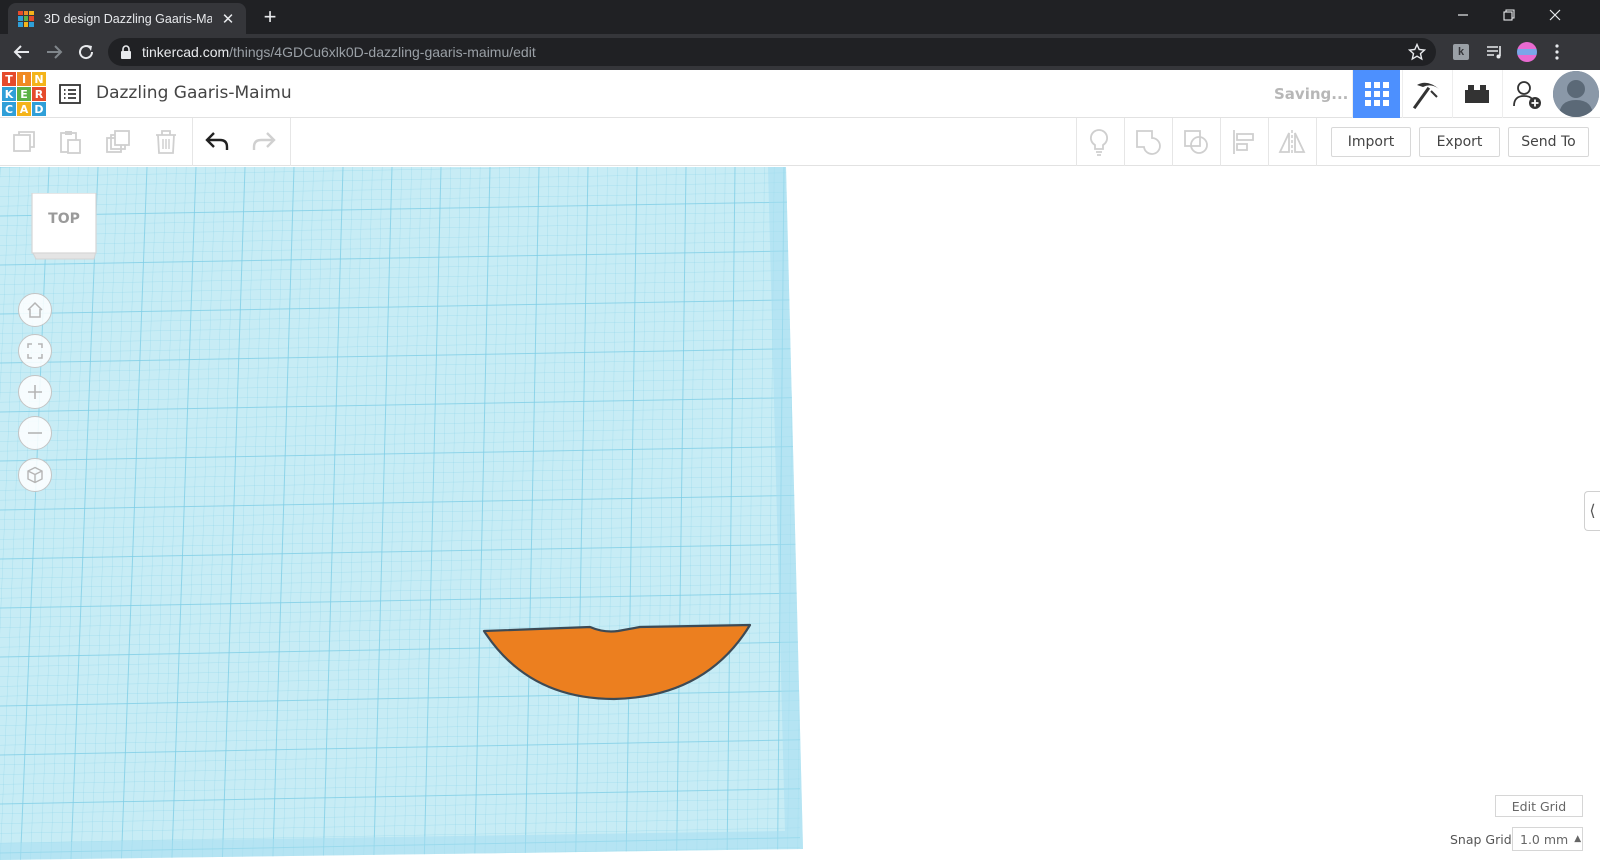 The width and height of the screenshot is (1600, 860). What do you see at coordinates (1463, 15) in the screenshot?
I see `minimize-window-icon` at bounding box center [1463, 15].